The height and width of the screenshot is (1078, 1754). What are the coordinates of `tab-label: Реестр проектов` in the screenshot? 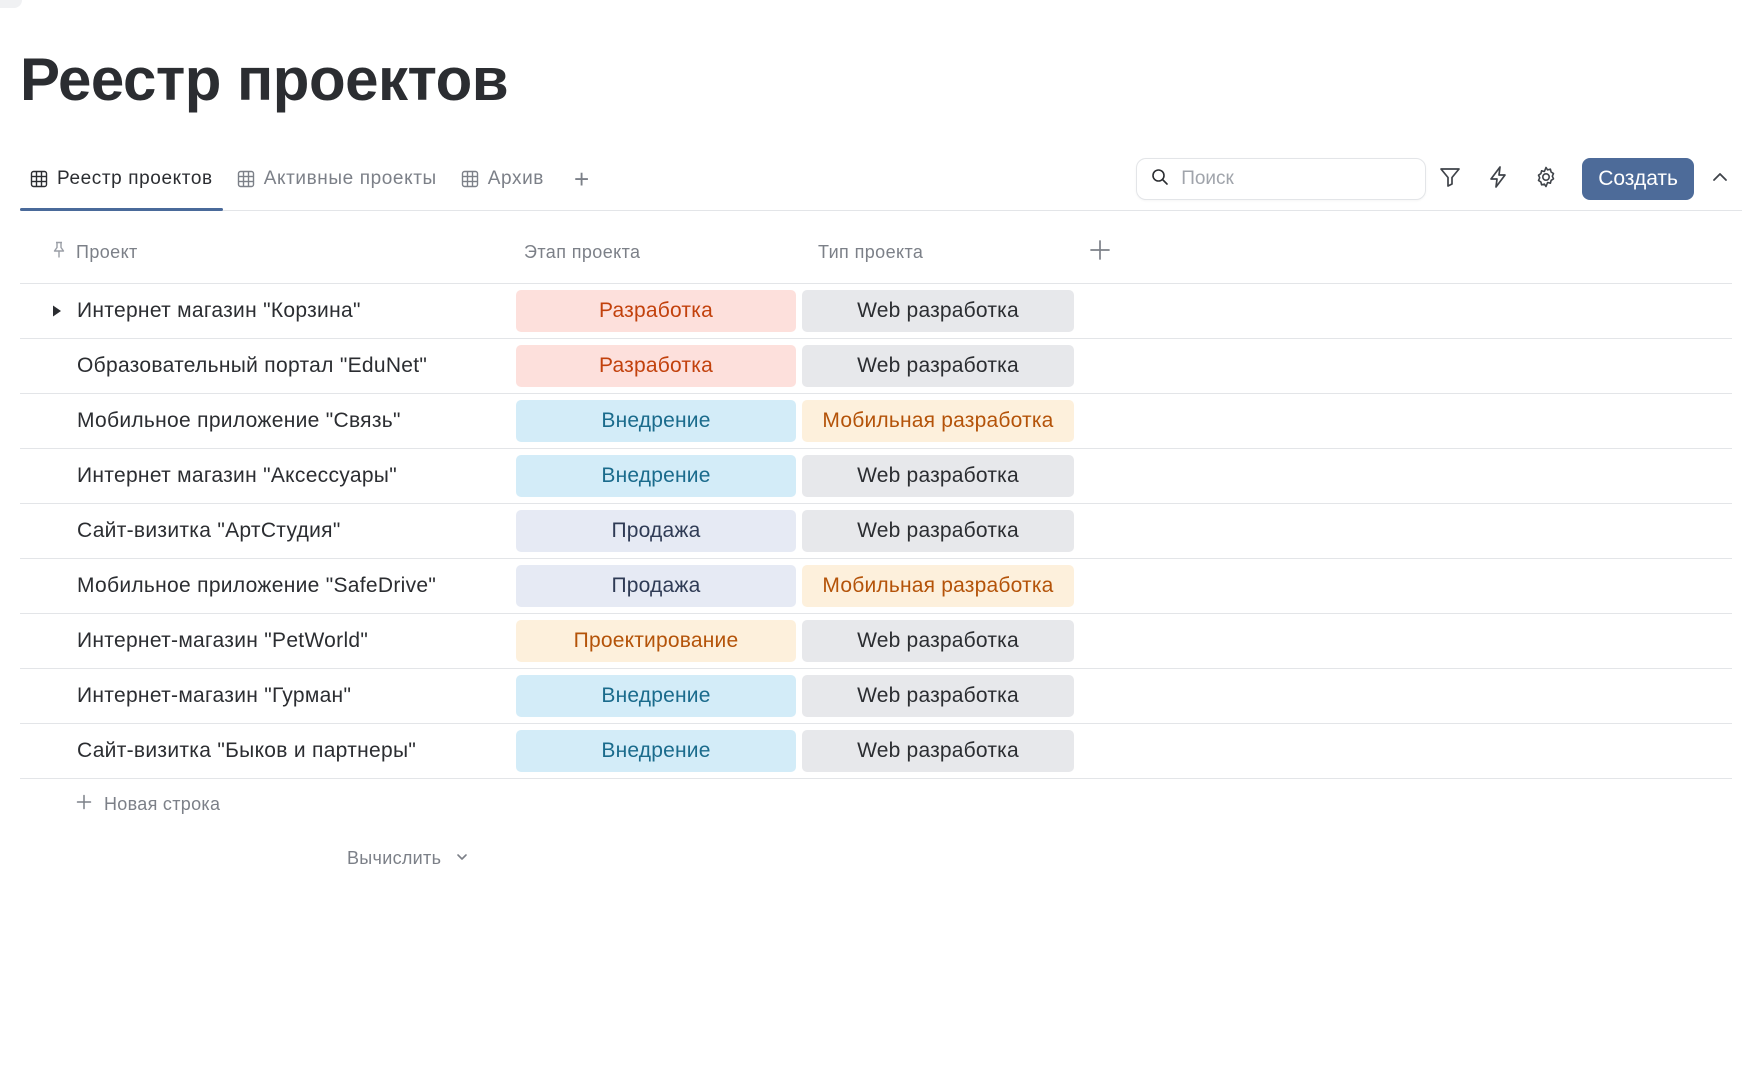 It's located at (135, 178).